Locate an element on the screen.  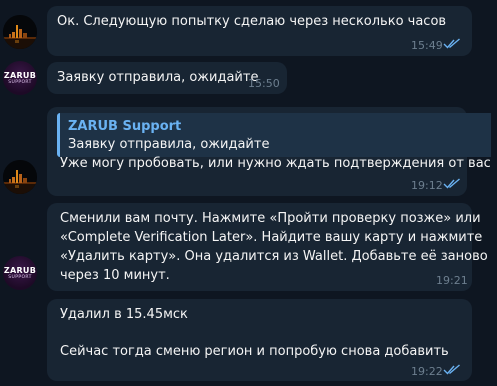
reply-text: Заявку отправила, ожидайте is located at coordinates (169, 144).